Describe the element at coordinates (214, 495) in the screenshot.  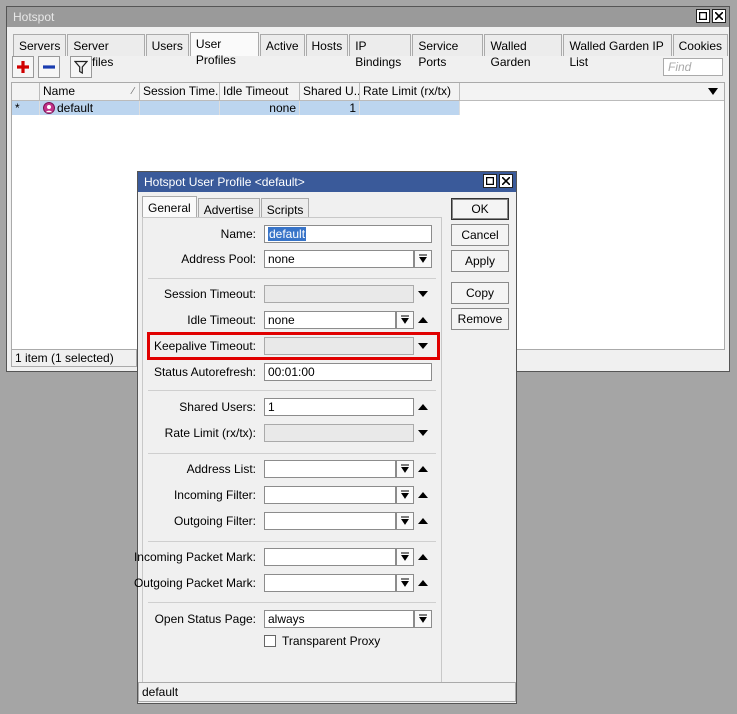
I see `incoming-filter-label: Incoming Filter:` at that location.